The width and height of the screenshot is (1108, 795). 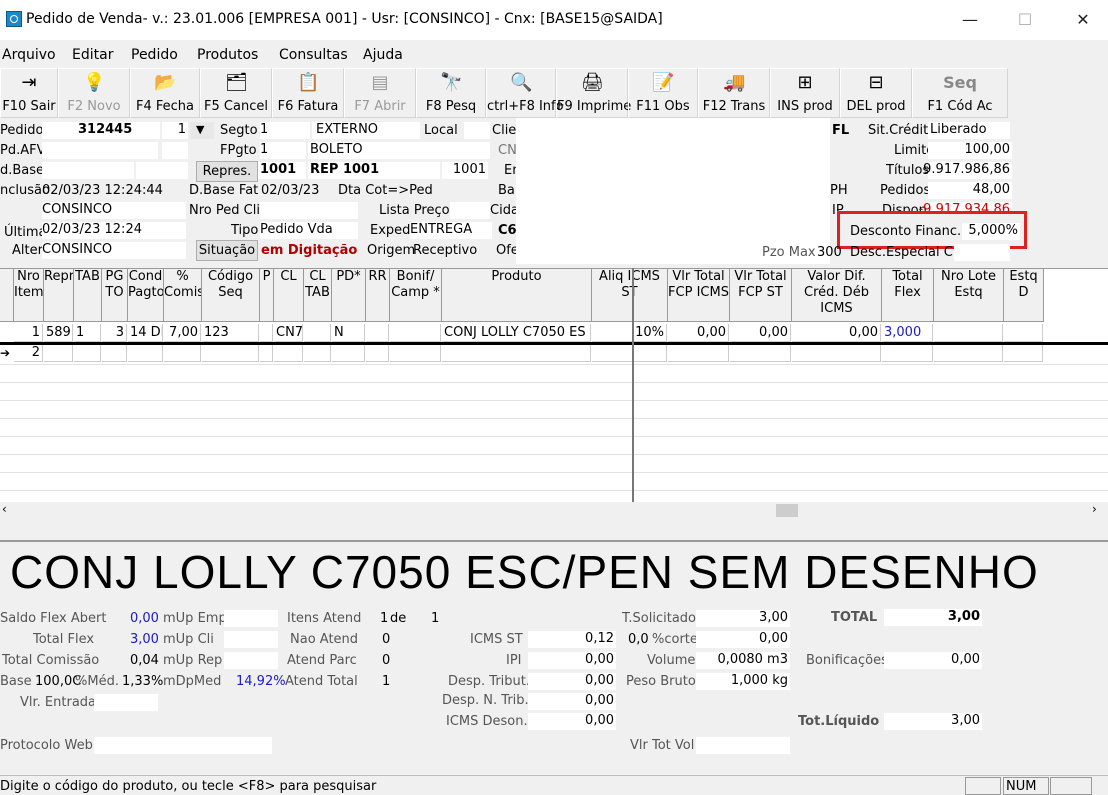 What do you see at coordinates (126, 702) in the screenshot?
I see `vlrentrada-field` at bounding box center [126, 702].